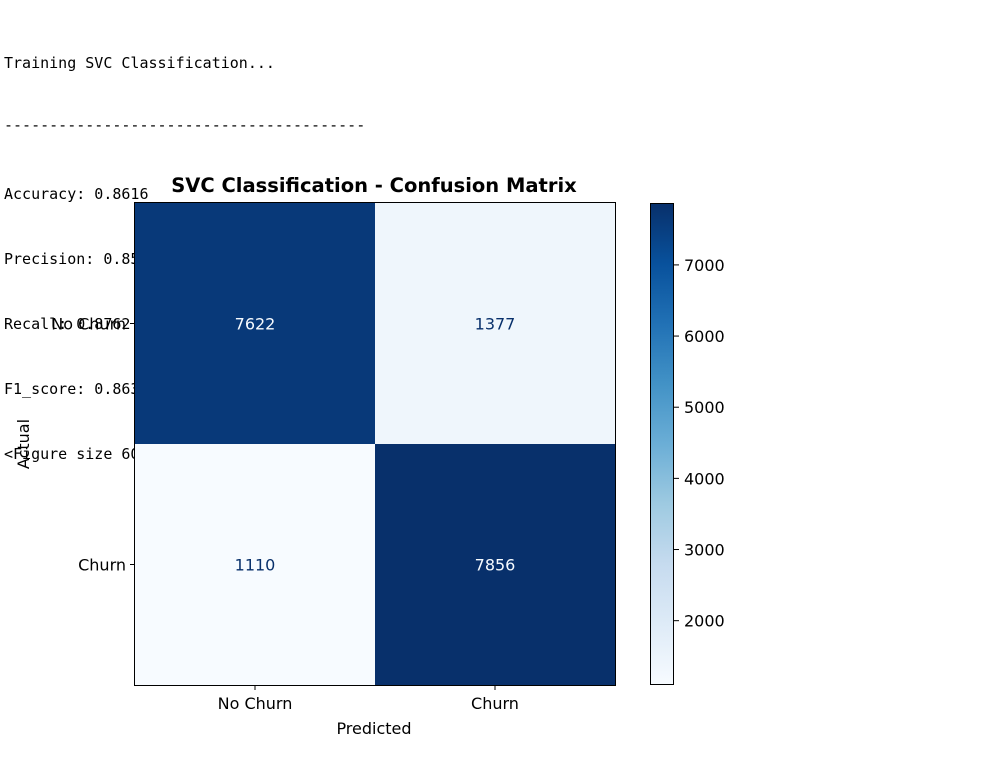  I want to click on colorbar-tick-label: 5000, so click(704, 407).